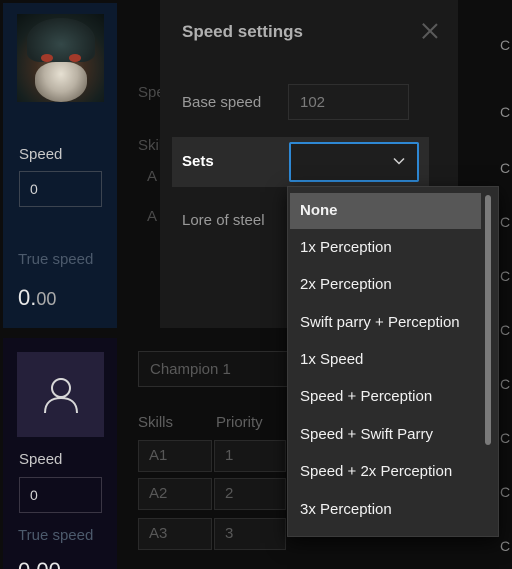  Describe the element at coordinates (385, 435) in the screenshot. I see `dropdown-option: Speed + Swift Parry` at that location.